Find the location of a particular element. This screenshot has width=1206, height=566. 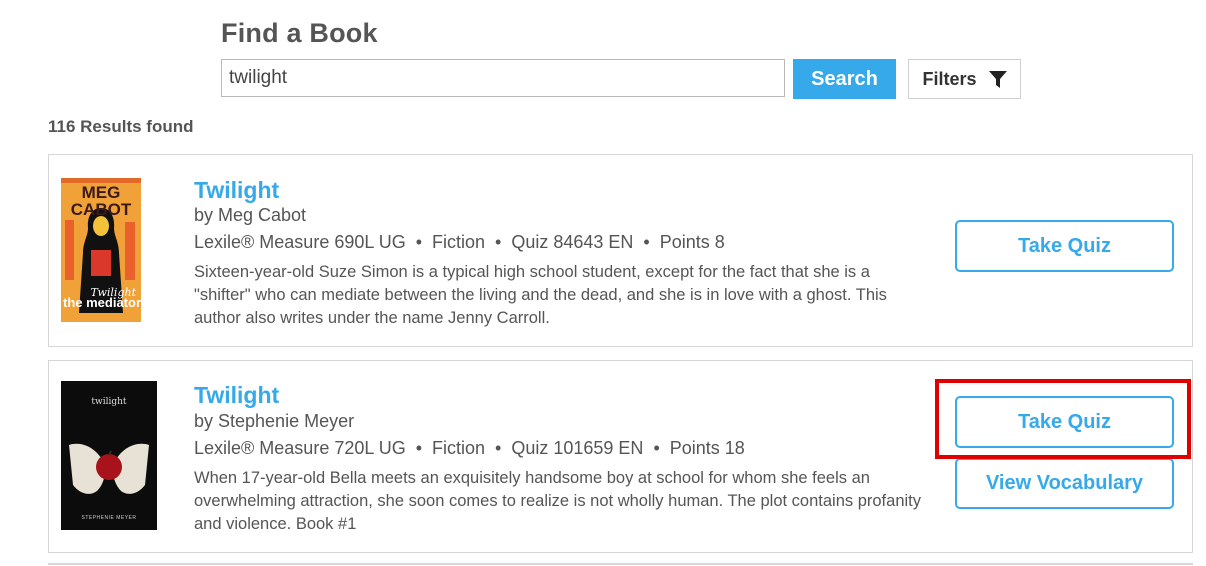

book-author: by Meg Cabot is located at coordinates (250, 215).